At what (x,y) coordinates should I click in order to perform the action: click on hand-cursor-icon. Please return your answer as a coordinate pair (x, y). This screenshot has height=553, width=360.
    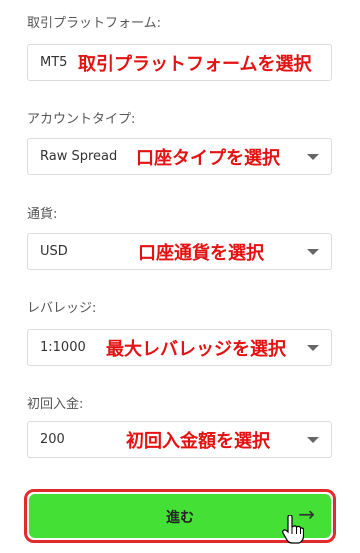
    Looking at the image, I should click on (293, 529).